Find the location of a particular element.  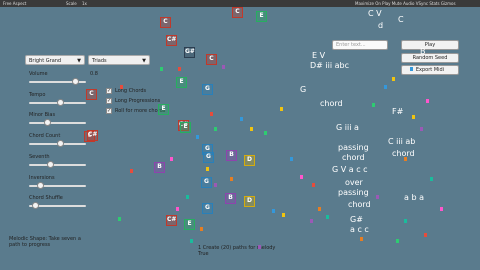

scale-value: 1x is located at coordinates (84, 3).